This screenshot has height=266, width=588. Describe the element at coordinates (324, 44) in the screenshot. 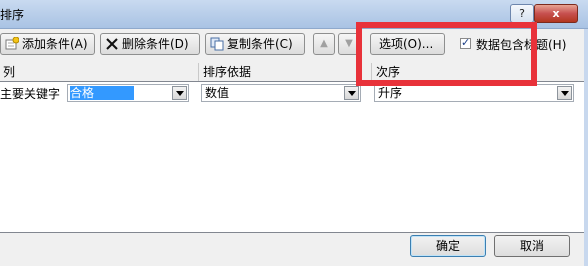

I see `move-up-button: ▲` at that location.